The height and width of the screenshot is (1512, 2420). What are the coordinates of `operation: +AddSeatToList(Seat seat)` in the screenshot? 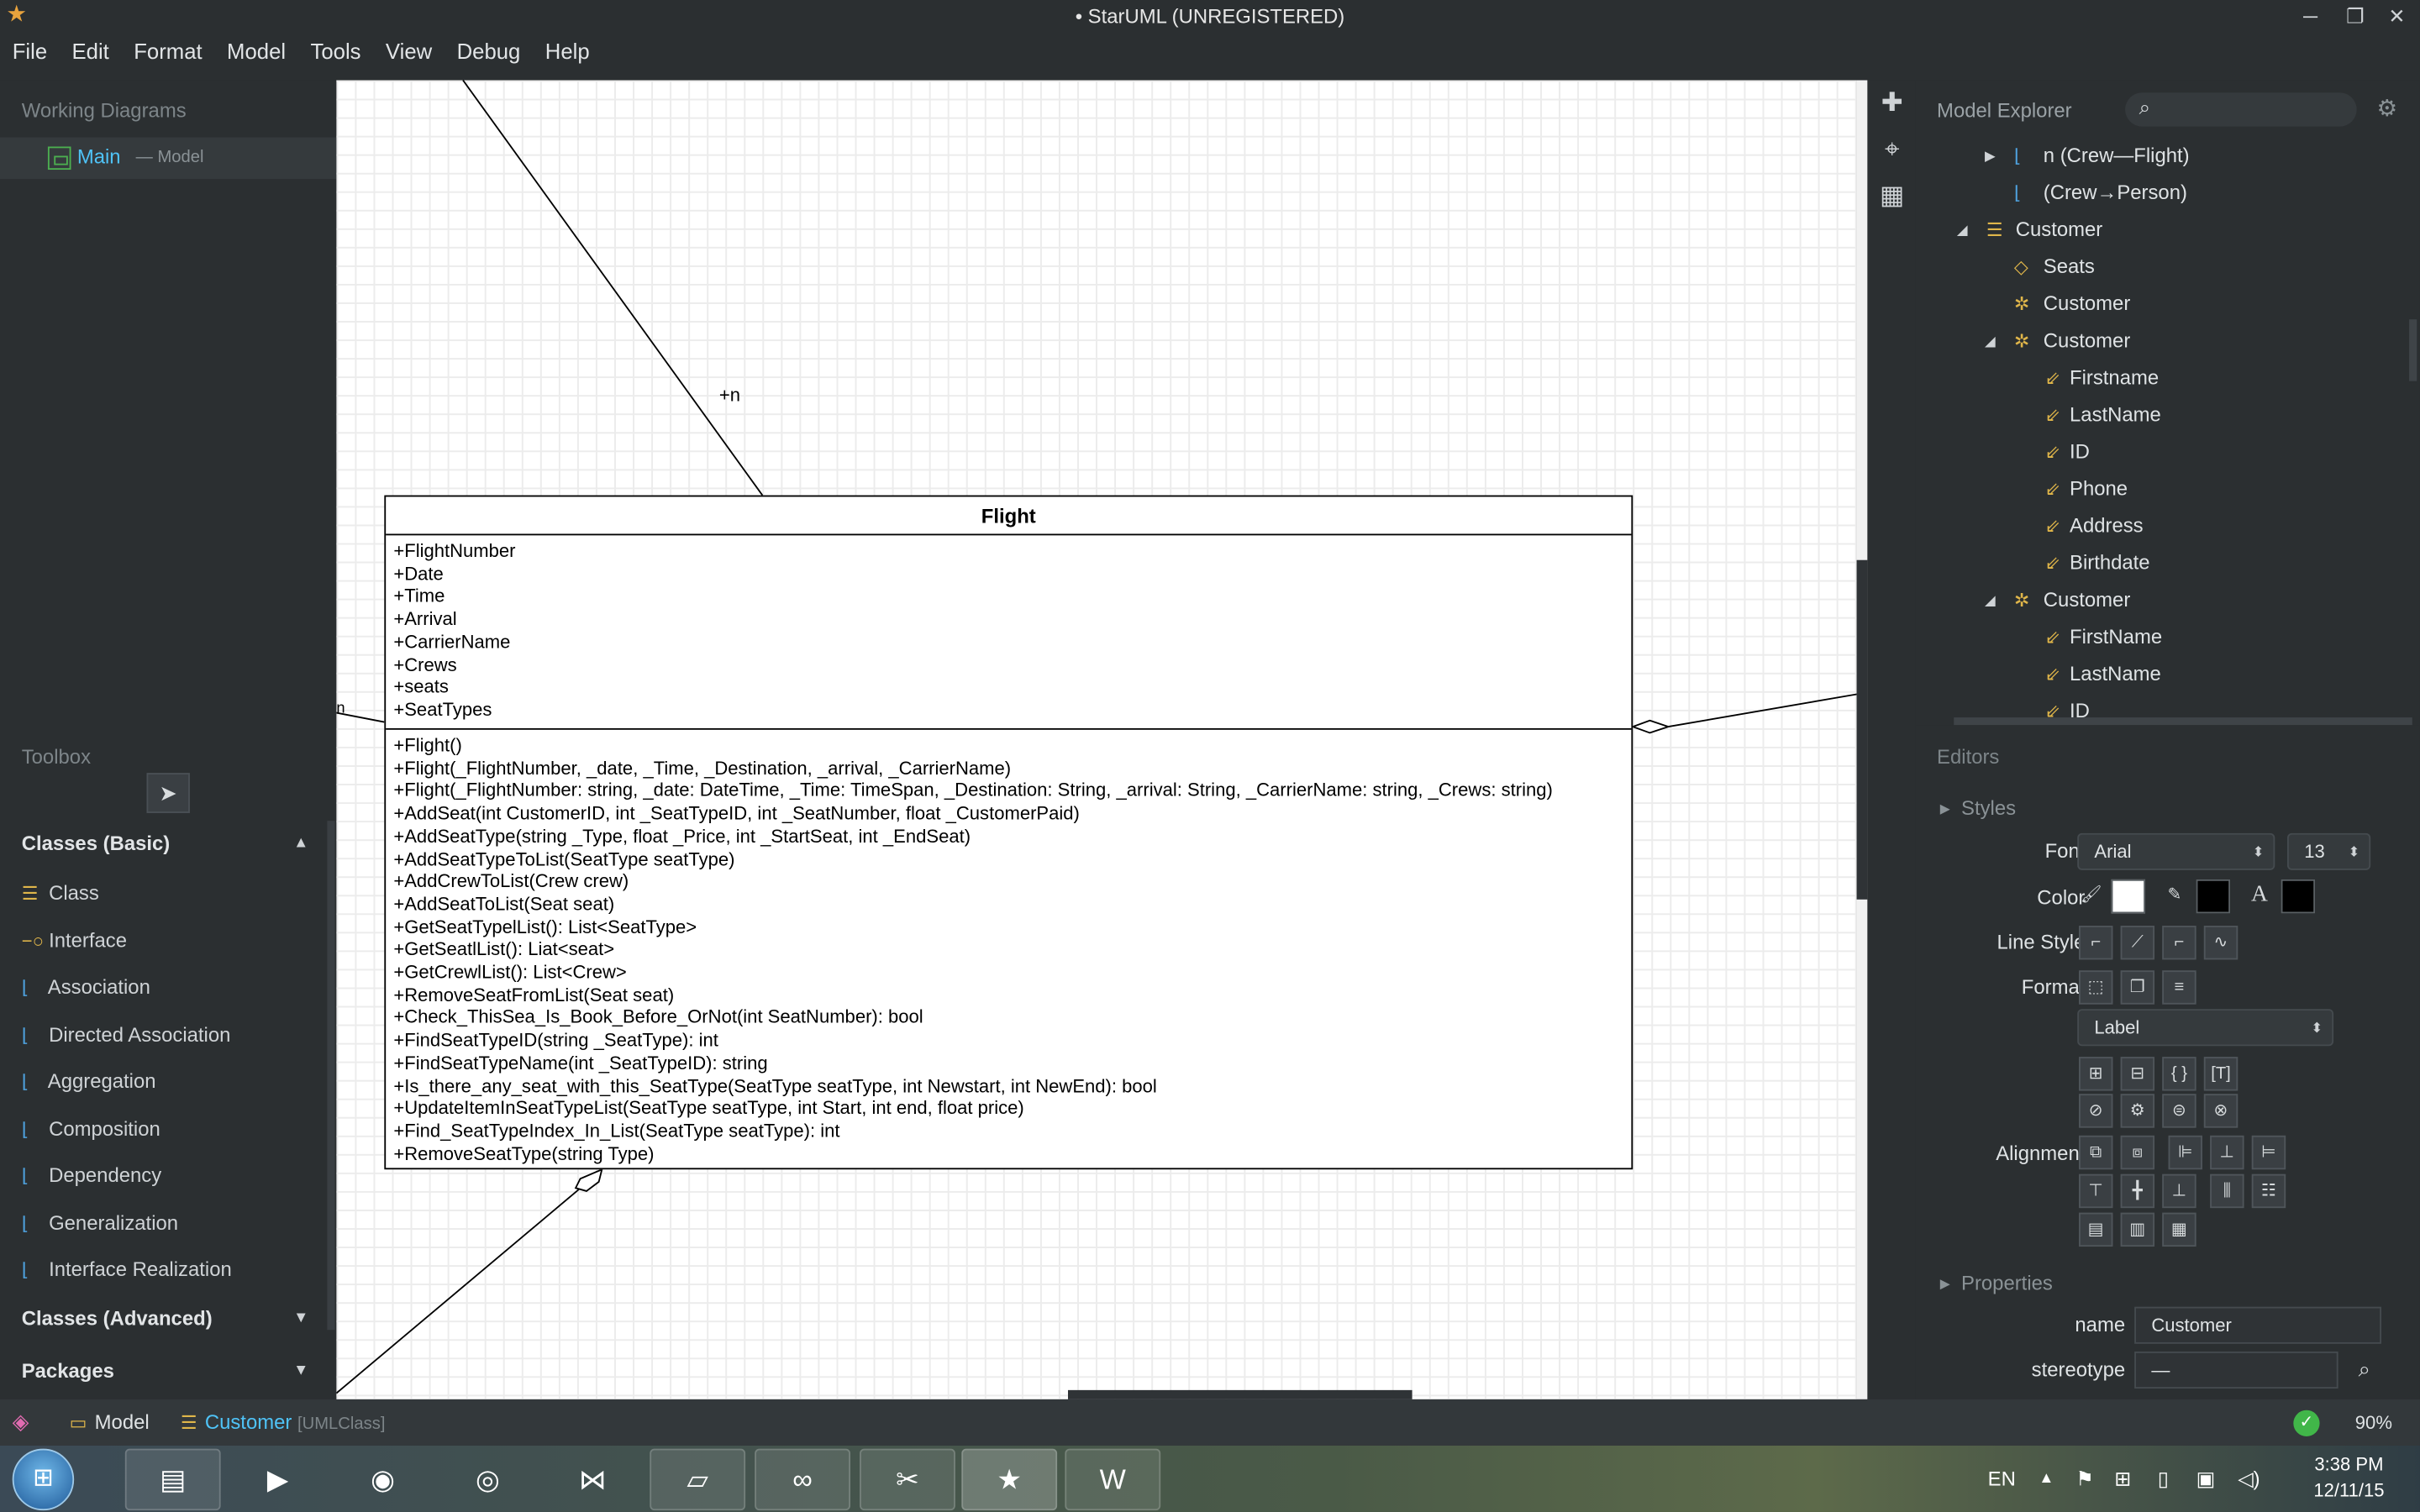 It's located at (1012, 904).